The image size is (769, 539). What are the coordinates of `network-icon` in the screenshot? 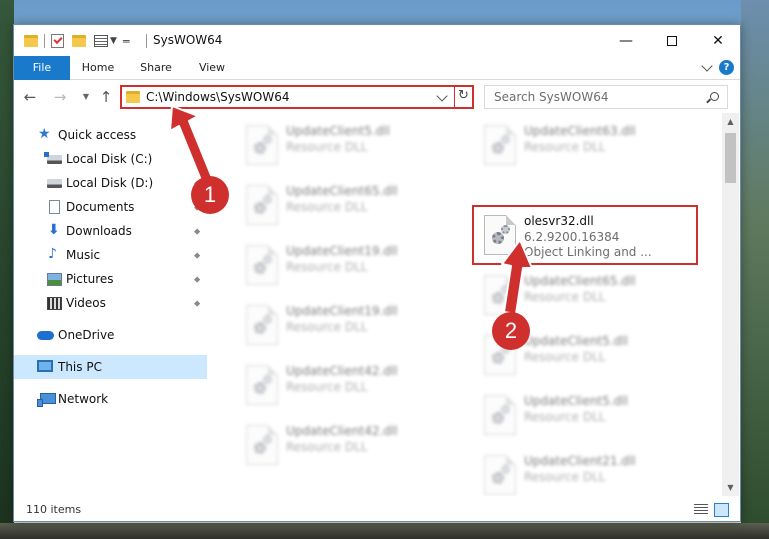 It's located at (46, 400).